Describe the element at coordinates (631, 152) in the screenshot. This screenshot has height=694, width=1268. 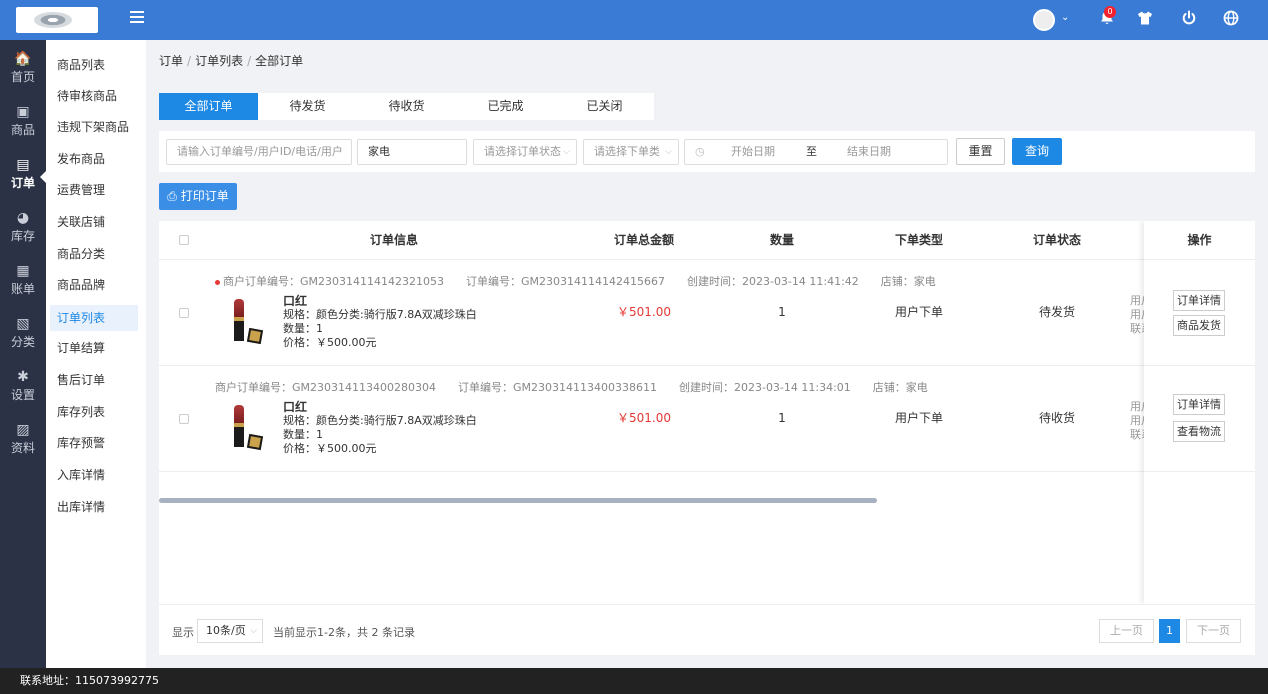
I see `order-type-select: 请选择下单类 ⌵` at that location.